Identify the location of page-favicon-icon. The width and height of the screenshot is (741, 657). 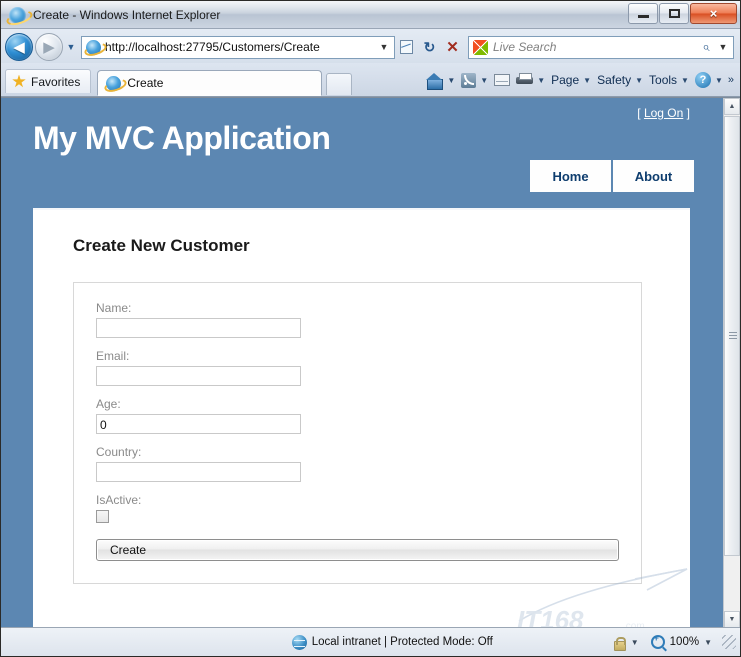
(93, 47).